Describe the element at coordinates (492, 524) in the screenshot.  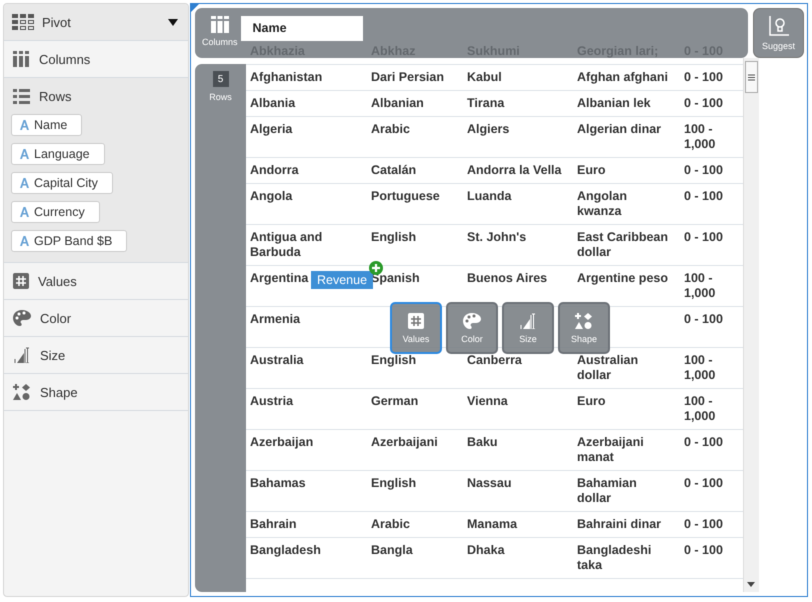
I see `table-cell: Manama` at that location.